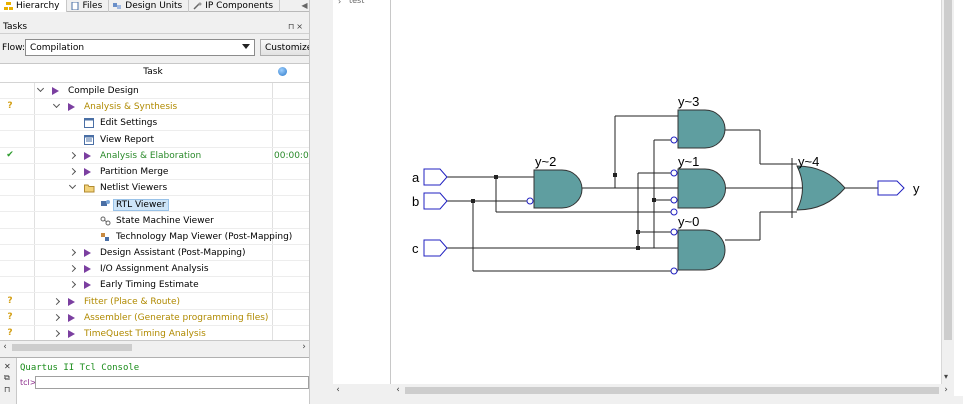  I want to click on task-row: State Machine Viewer, so click(154, 221).